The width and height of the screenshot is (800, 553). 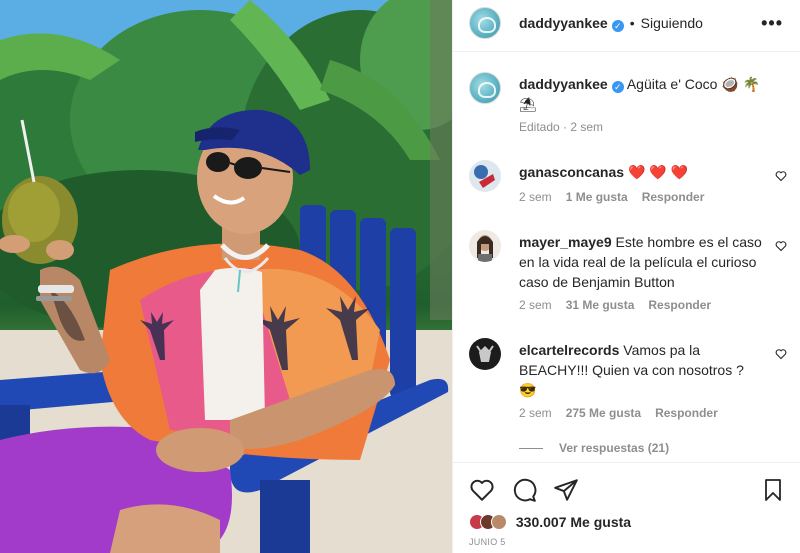 I want to click on likes-count: 330.007 Me gusta, so click(x=573, y=522).